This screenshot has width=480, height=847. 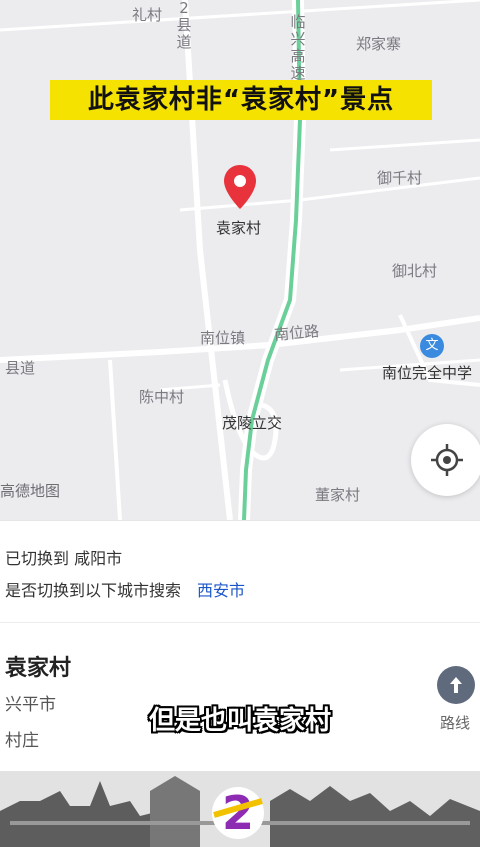 I want to click on map-label-yuqiancun: 御千村, so click(x=400, y=178).